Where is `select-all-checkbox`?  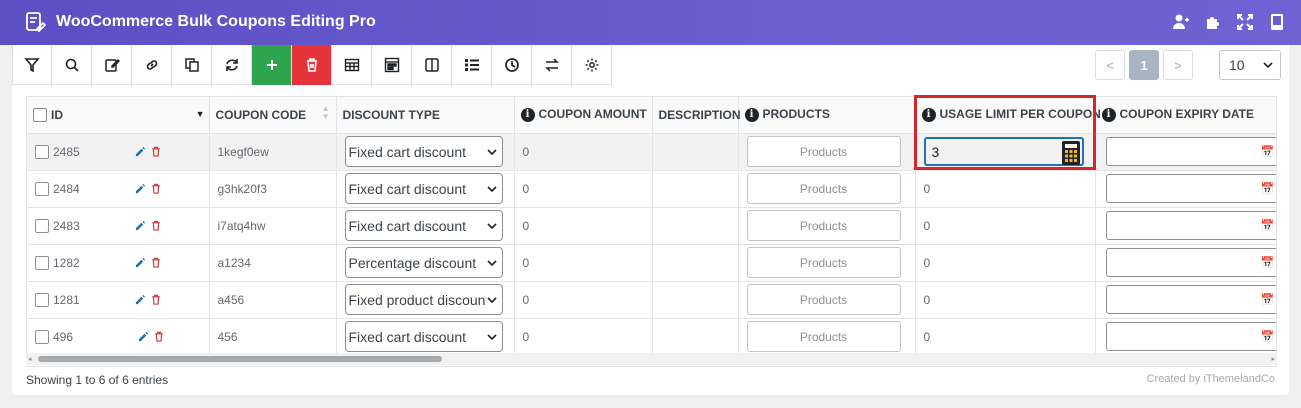 select-all-checkbox is located at coordinates (40, 115).